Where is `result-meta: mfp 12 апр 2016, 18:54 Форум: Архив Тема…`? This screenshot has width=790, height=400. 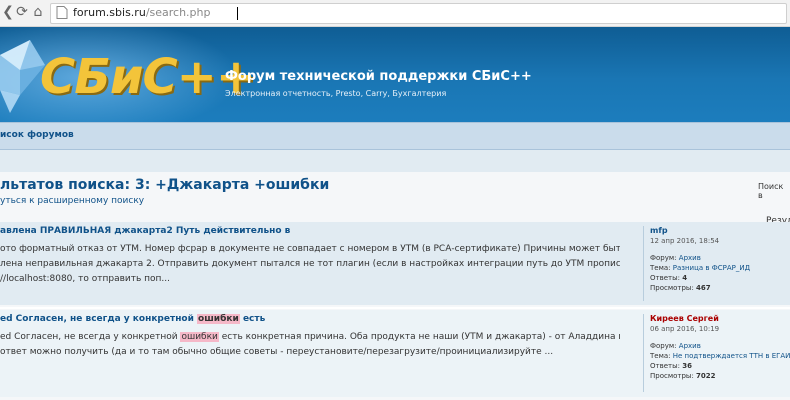
result-meta: mfp 12 апр 2016, 18:54 Форум: Архив Тема… is located at coordinates (720, 259).